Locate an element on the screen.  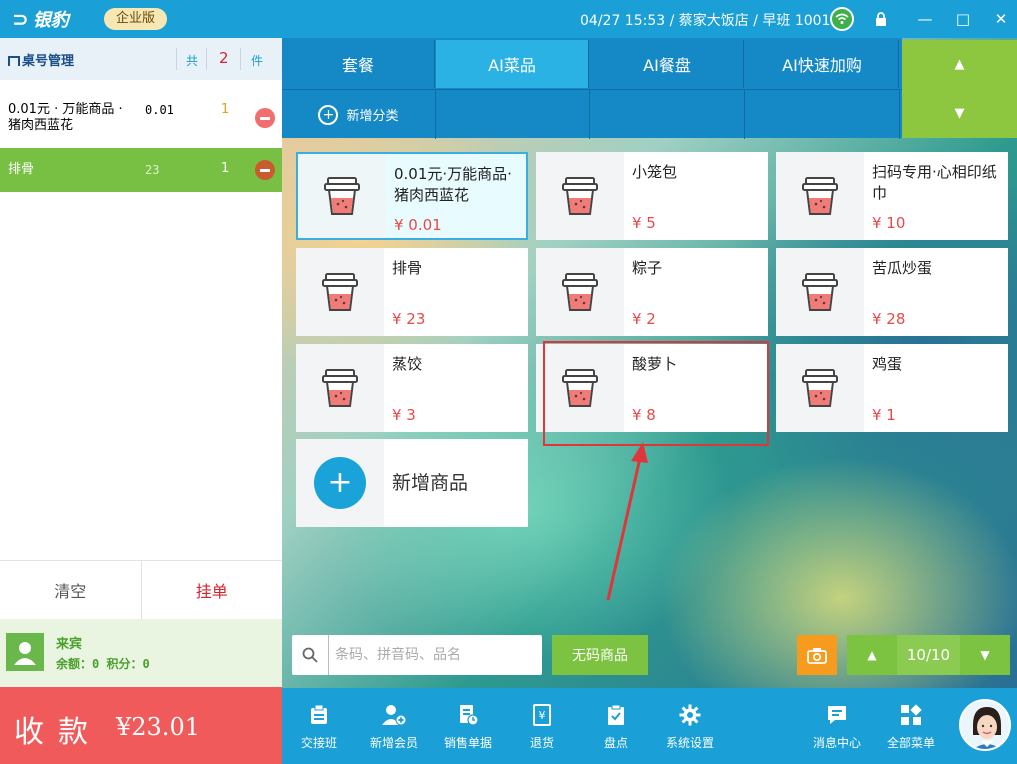
no-barcode-product-button: 无码商品 is located at coordinates (600, 655).